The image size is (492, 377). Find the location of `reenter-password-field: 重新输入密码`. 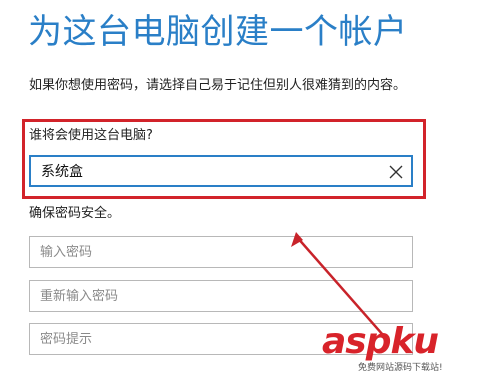

reenter-password-field: 重新输入密码 is located at coordinates (221, 296).